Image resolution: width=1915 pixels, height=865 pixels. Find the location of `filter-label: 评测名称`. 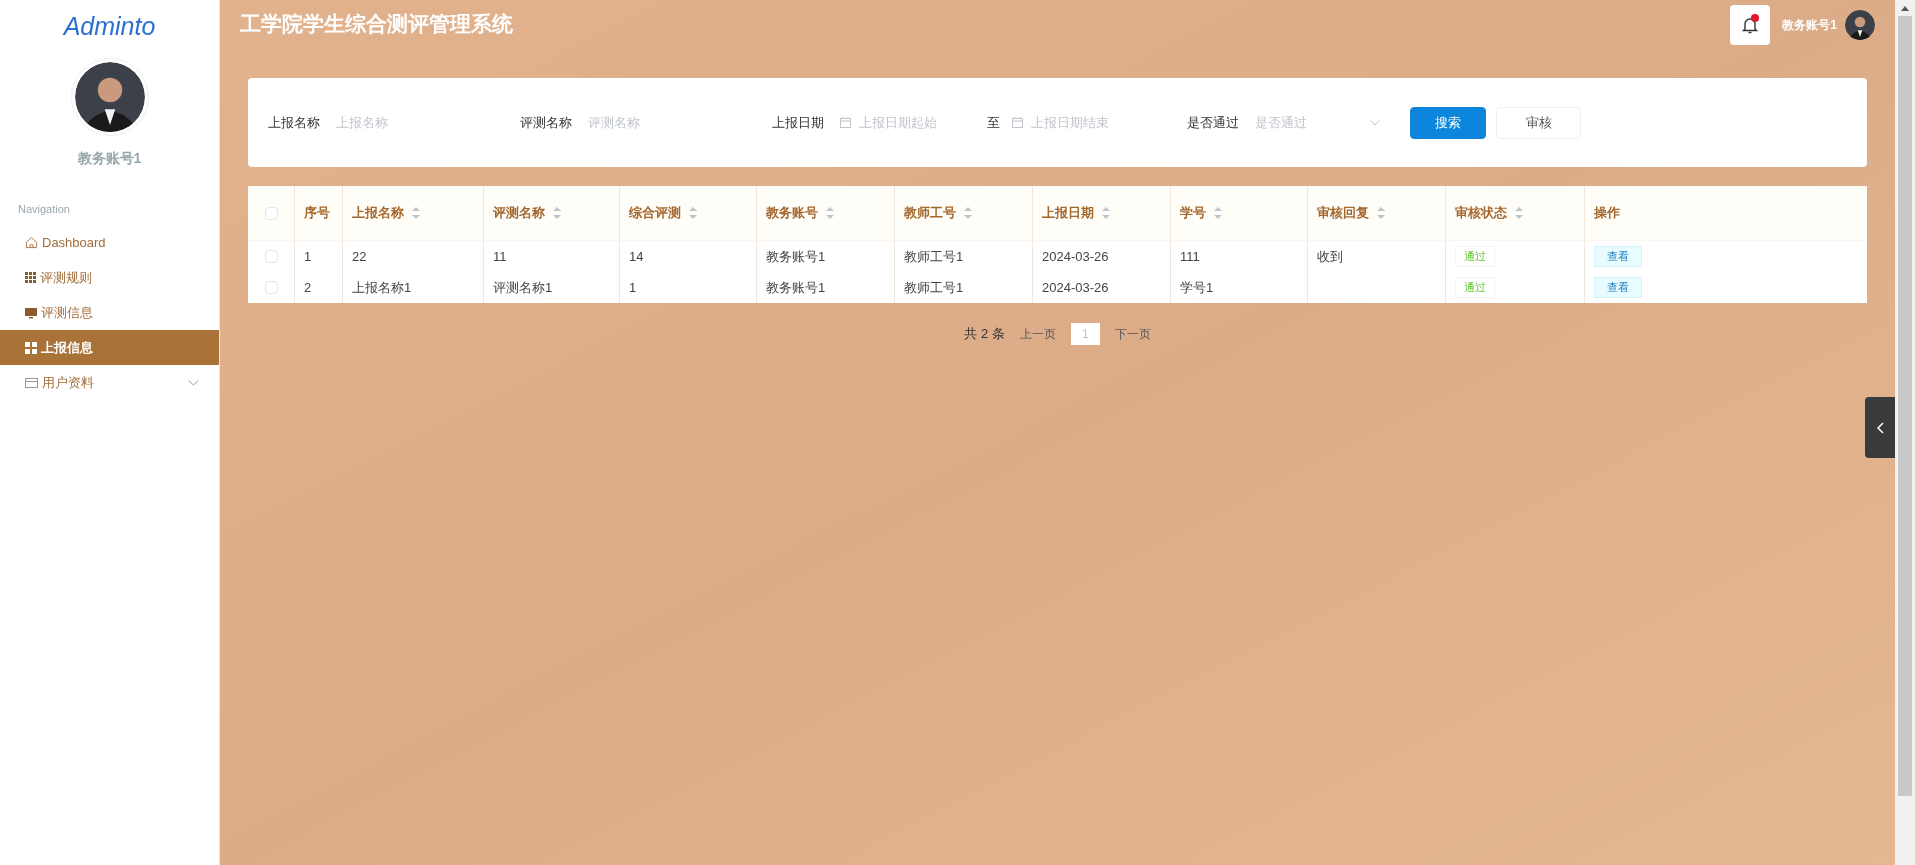

filter-label: 评测名称 is located at coordinates (546, 122).